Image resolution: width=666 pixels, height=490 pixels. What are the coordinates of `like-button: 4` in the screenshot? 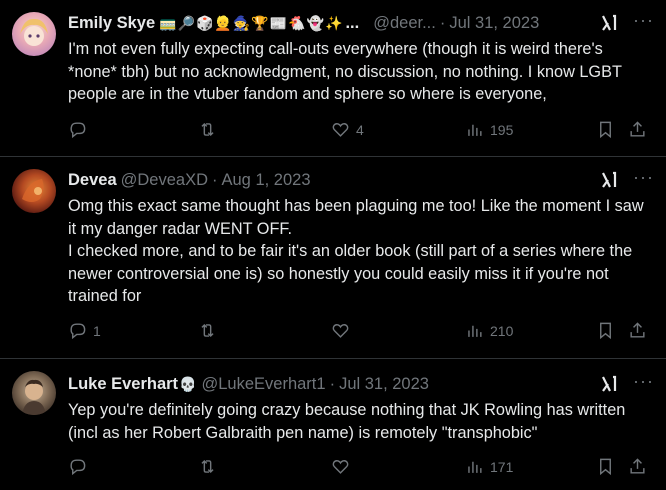 It's located at (347, 129).